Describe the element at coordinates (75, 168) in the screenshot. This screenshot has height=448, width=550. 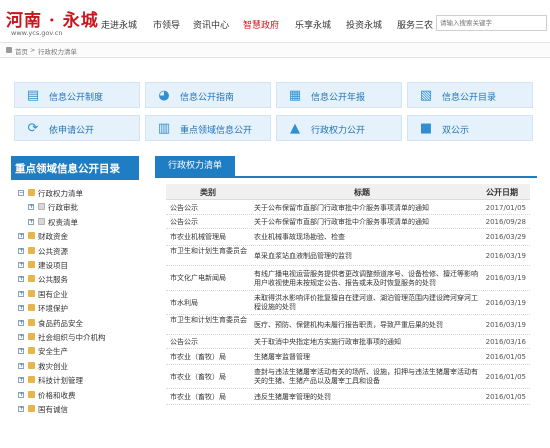
I see `sidebar-header: 重点领域信息公开目录` at that location.